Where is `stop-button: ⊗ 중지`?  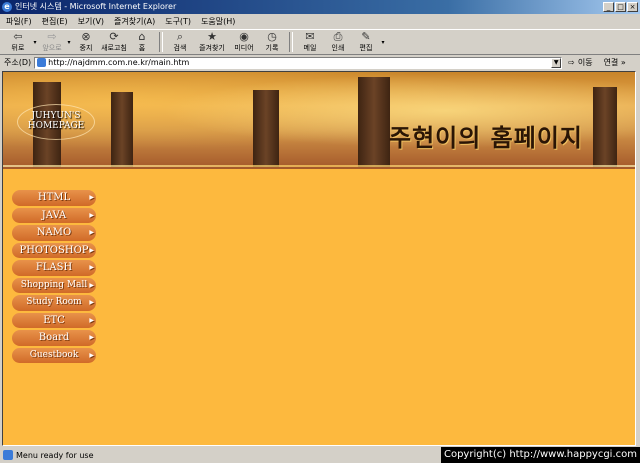 stop-button: ⊗ 중지 is located at coordinates (86, 42).